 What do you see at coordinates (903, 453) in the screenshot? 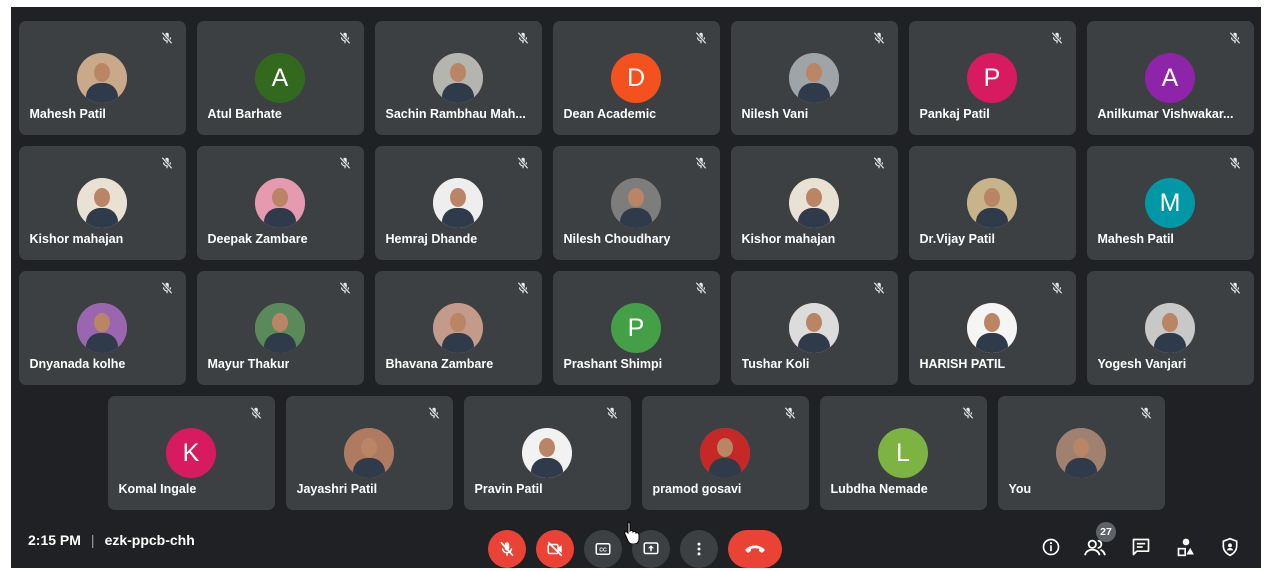
I see `participant-tile-lubdha-nemade: L Lubdha Nemade` at bounding box center [903, 453].